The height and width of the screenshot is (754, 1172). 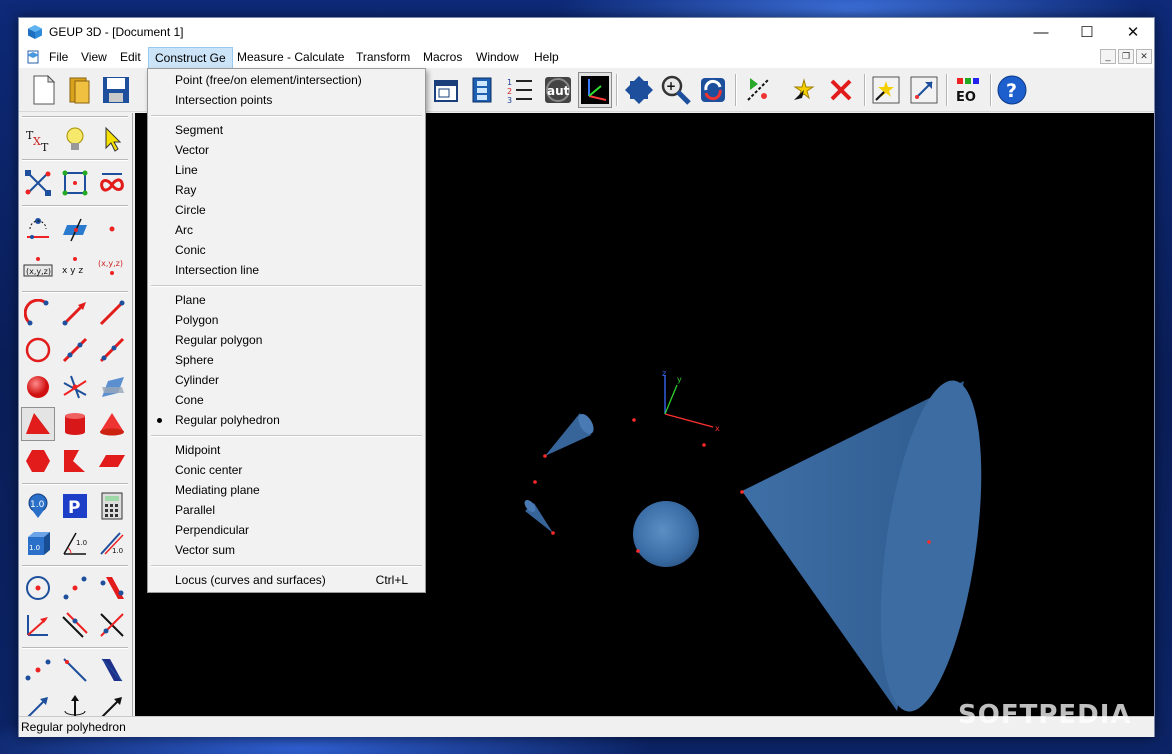 What do you see at coordinates (112, 266) in the screenshot?
I see `coords-display-button: (x,y,z)` at bounding box center [112, 266].